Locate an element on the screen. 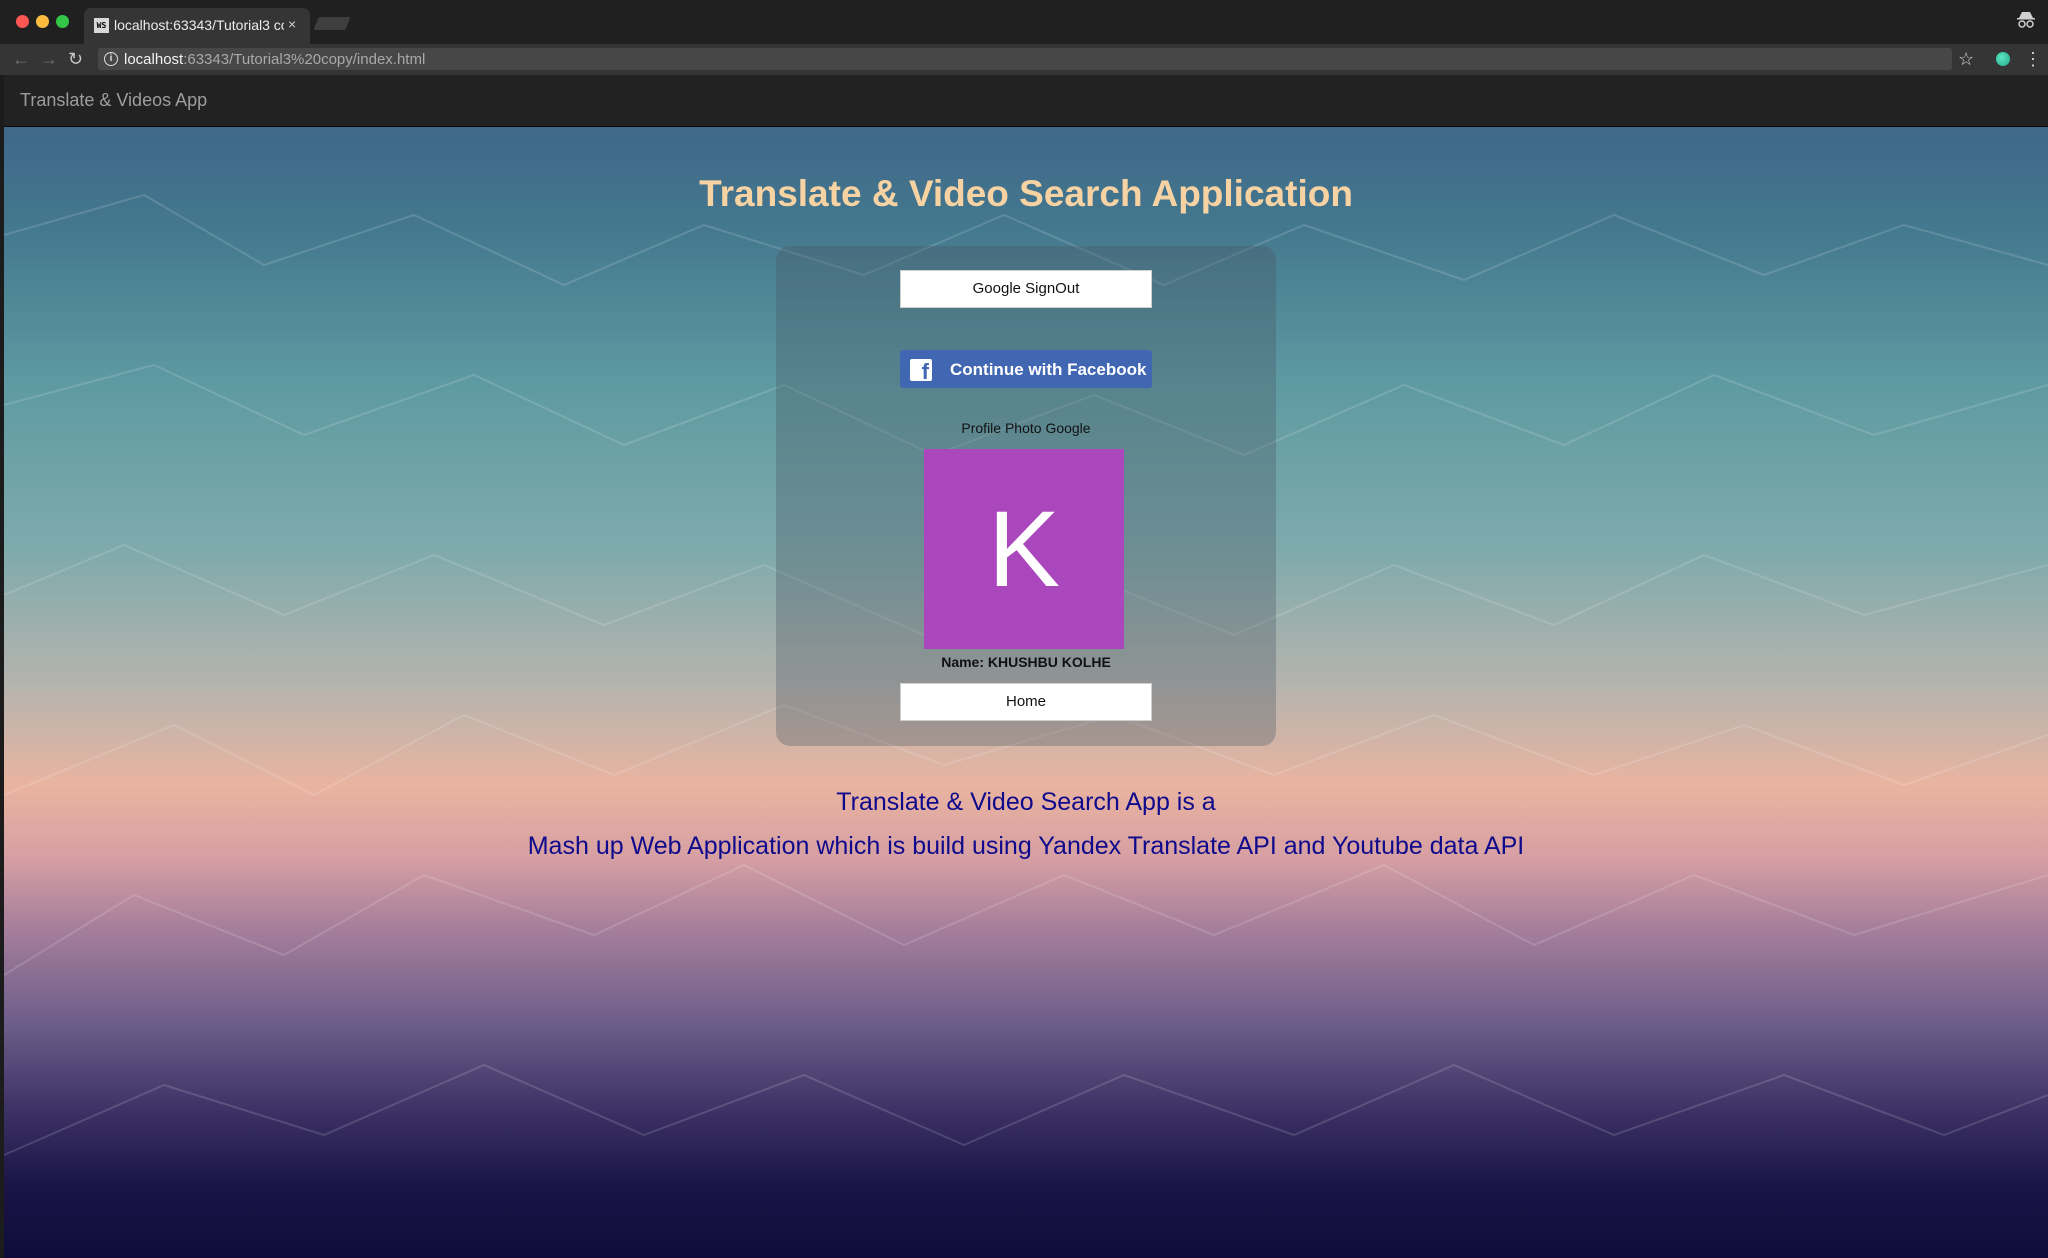 Image resolution: width=2048 pixels, height=1258 pixels. navbar-brand: Translate & Videos App is located at coordinates (113, 100).